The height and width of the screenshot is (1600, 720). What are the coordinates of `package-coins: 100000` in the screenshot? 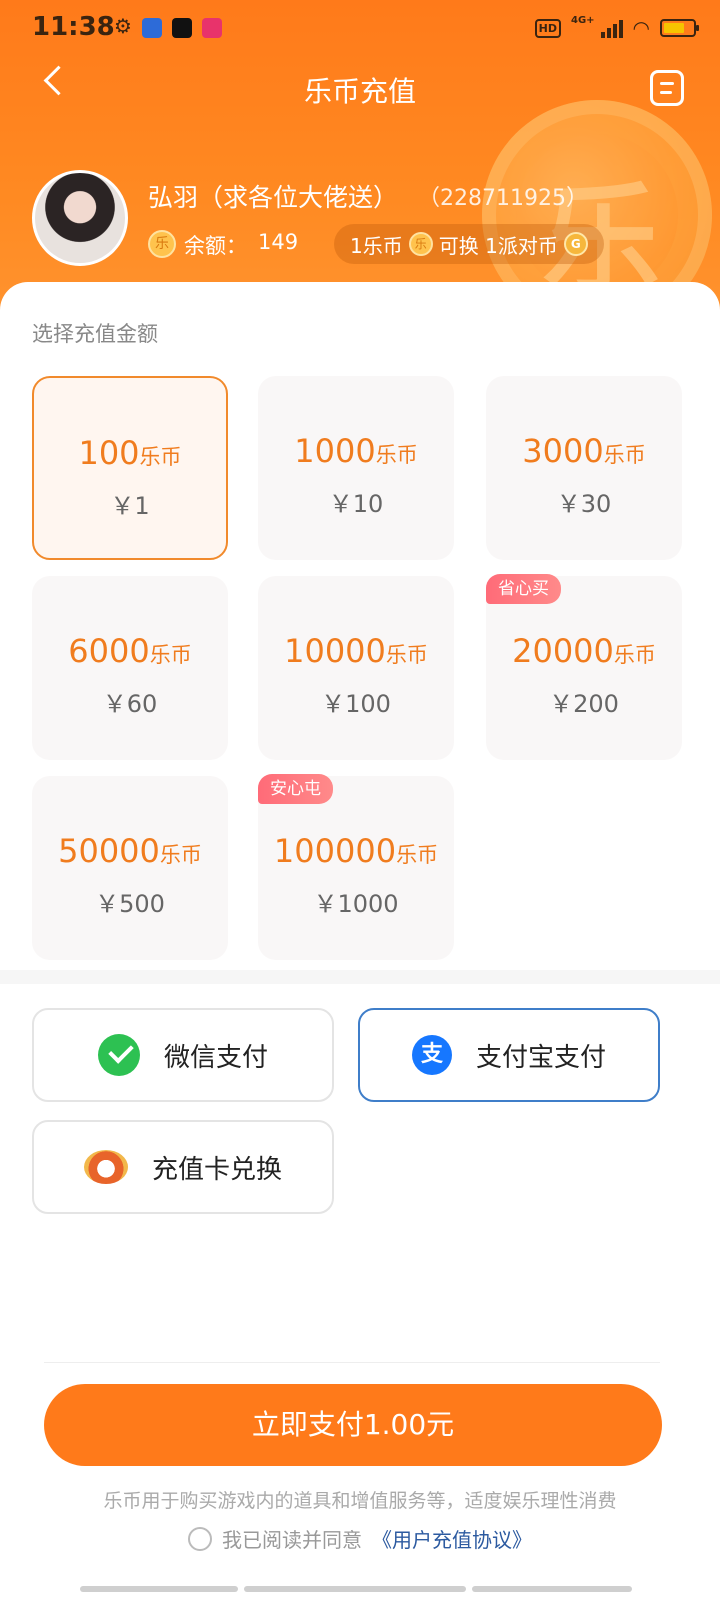 It's located at (335, 851).